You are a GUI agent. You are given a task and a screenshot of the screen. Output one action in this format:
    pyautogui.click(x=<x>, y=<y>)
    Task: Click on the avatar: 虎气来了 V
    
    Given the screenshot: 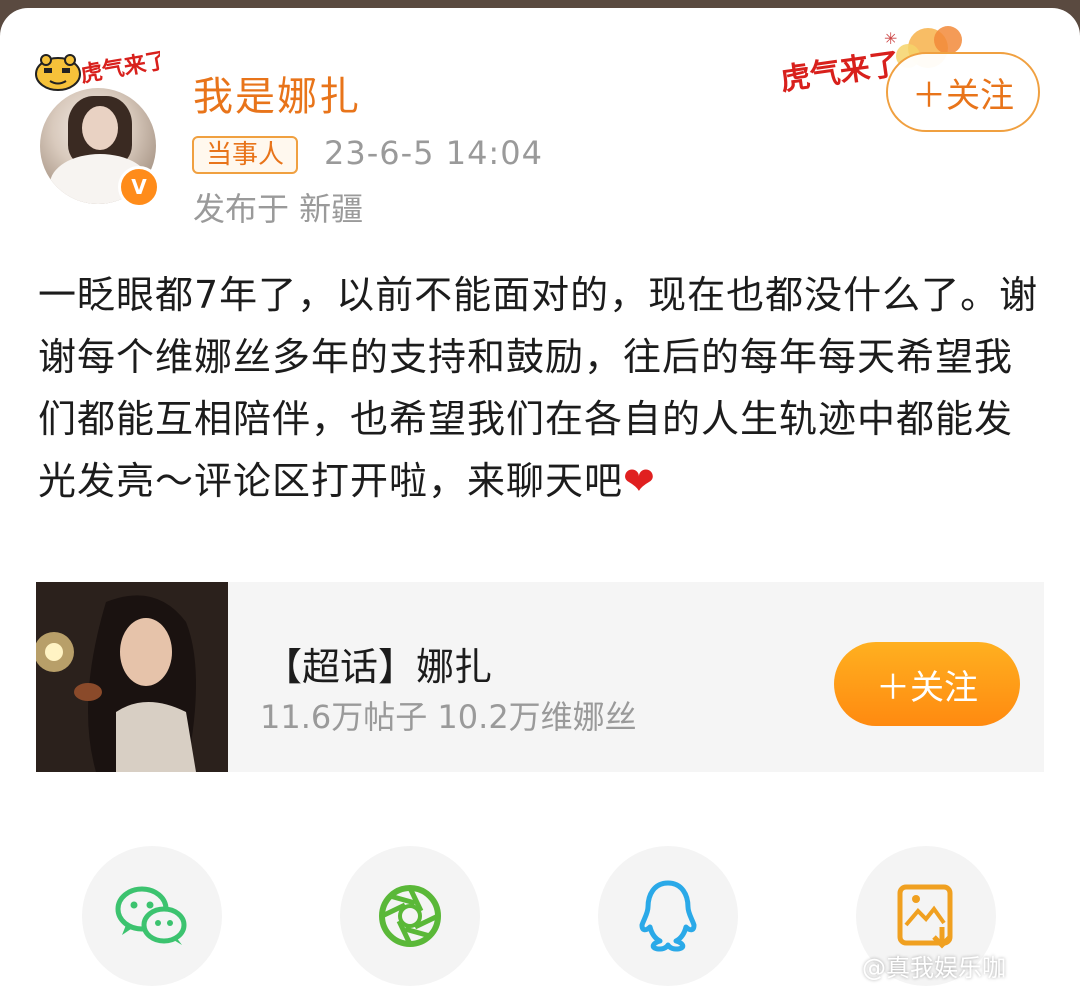 What is the action you would take?
    pyautogui.click(x=100, y=128)
    